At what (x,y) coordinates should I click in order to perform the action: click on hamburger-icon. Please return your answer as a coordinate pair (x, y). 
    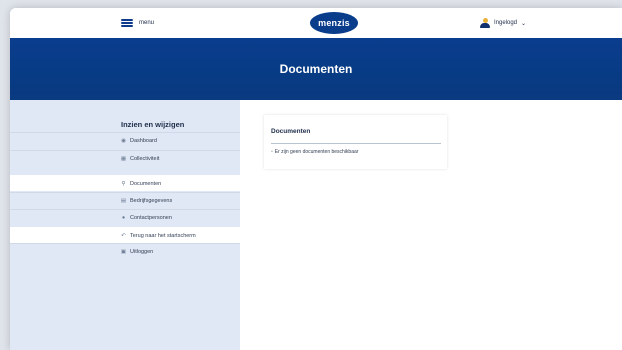
    Looking at the image, I should click on (127, 23).